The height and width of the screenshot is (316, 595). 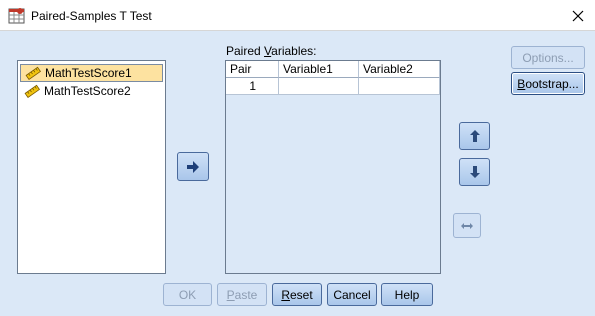 I want to click on move-up-button, so click(x=474, y=136).